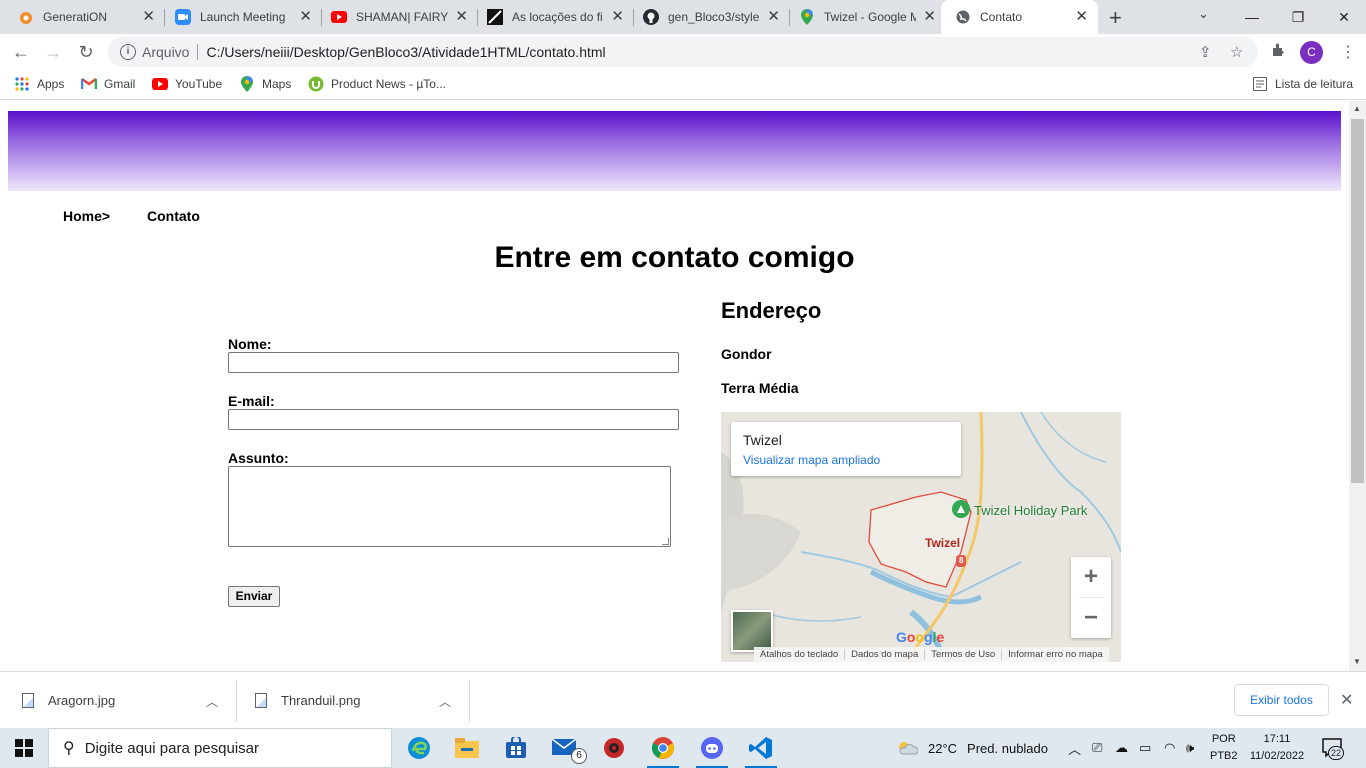 The width and height of the screenshot is (1366, 768). I want to click on reload-icon: ↻, so click(86, 52).